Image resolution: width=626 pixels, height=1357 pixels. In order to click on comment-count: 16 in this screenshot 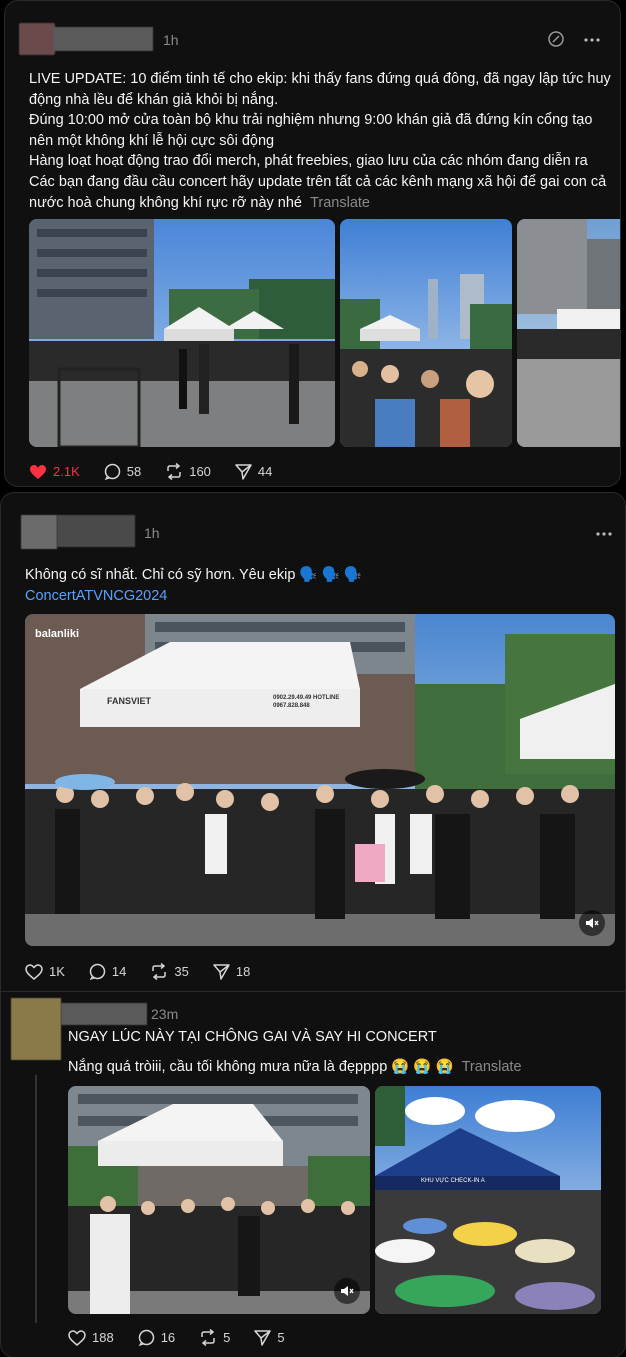, I will do `click(168, 1337)`.